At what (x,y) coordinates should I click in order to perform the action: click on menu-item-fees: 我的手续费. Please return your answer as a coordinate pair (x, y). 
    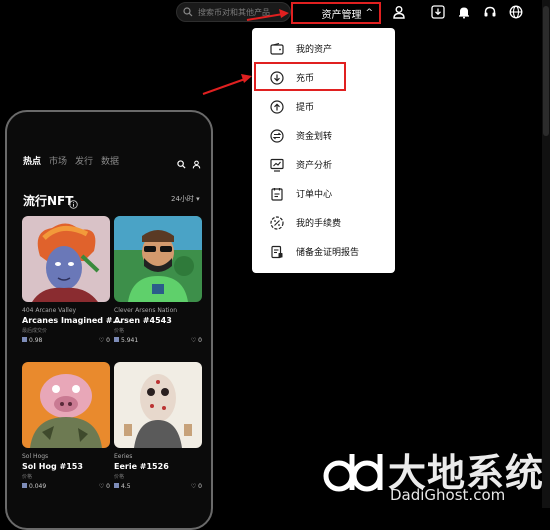
    Looking at the image, I should click on (323, 222).